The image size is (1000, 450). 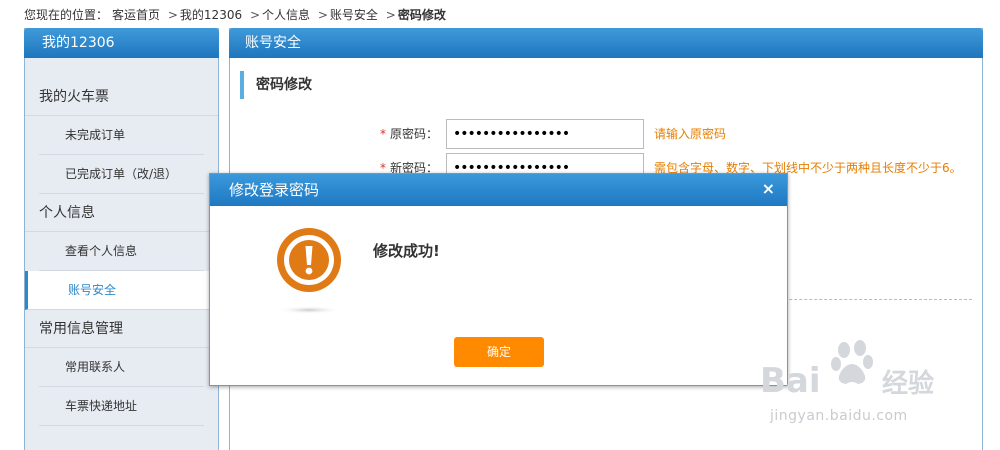 I want to click on old-password-hint: 请输入原密码, so click(x=690, y=134).